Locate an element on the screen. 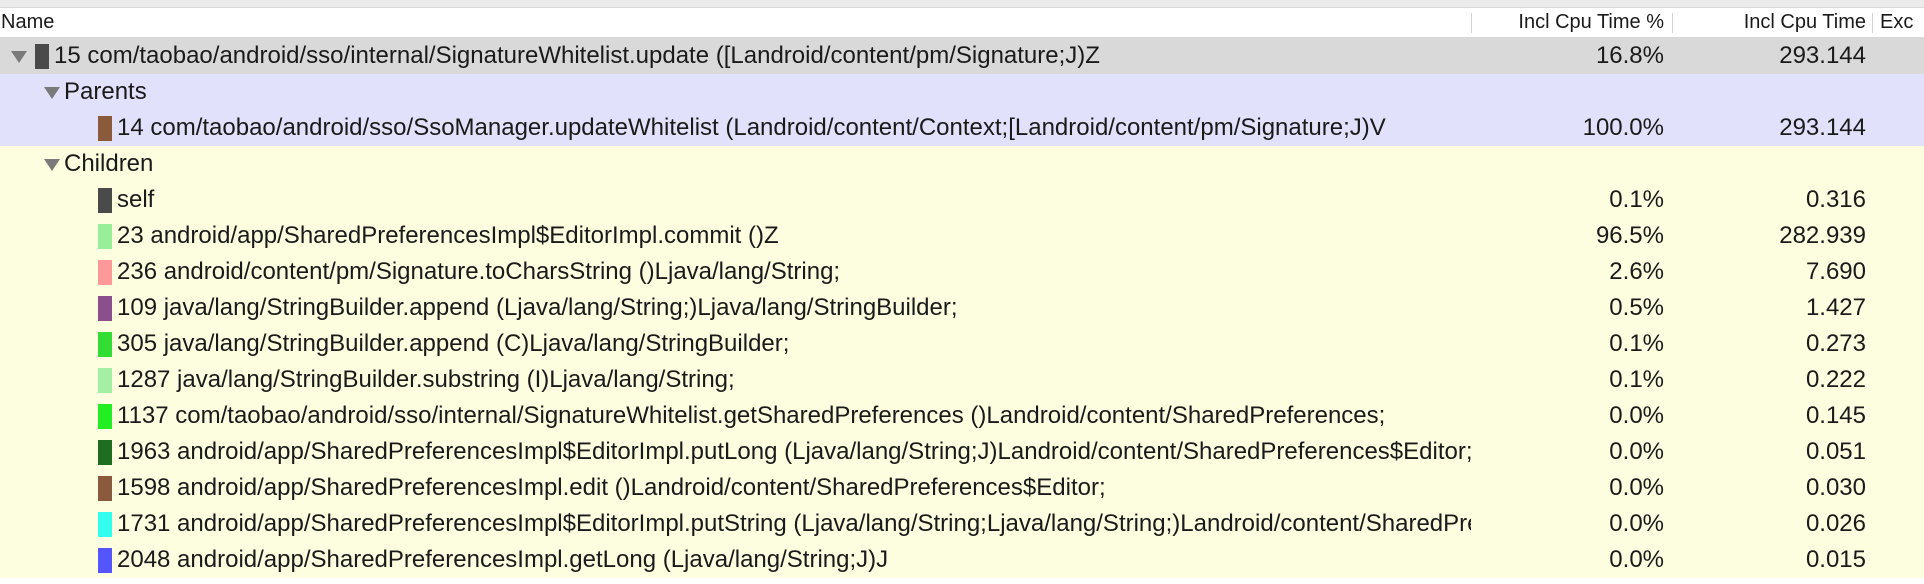 The image size is (1924, 584). incl-cpu-time-cell: 0.145 is located at coordinates (1835, 415).